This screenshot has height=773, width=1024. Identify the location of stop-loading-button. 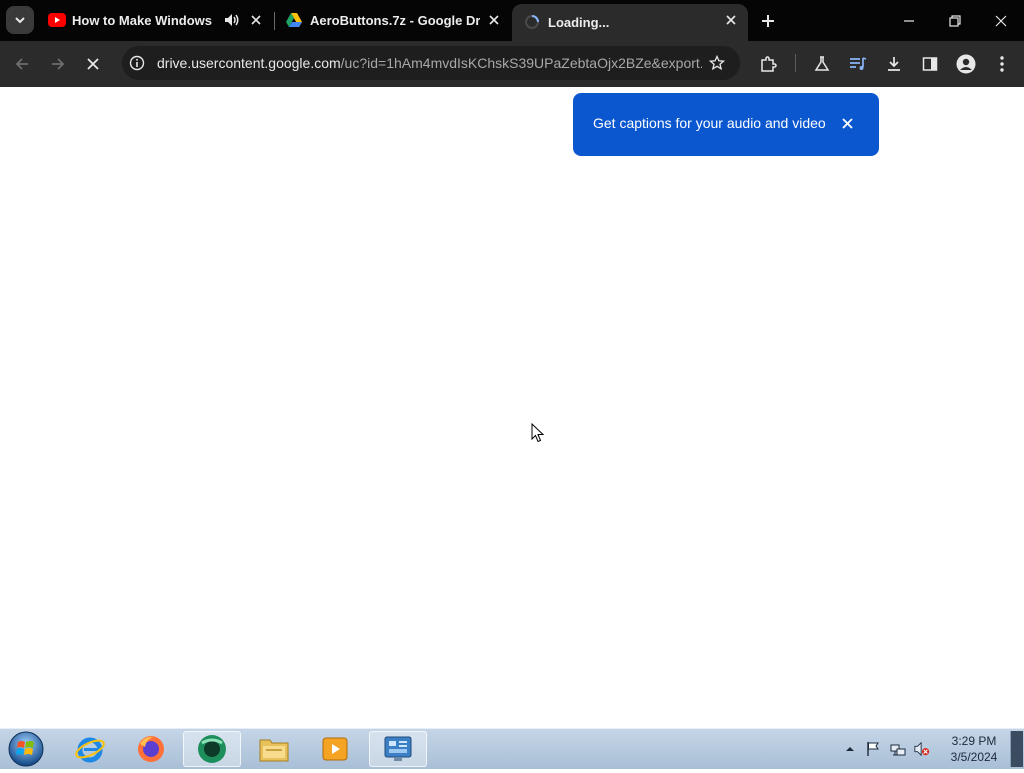
(93, 64).